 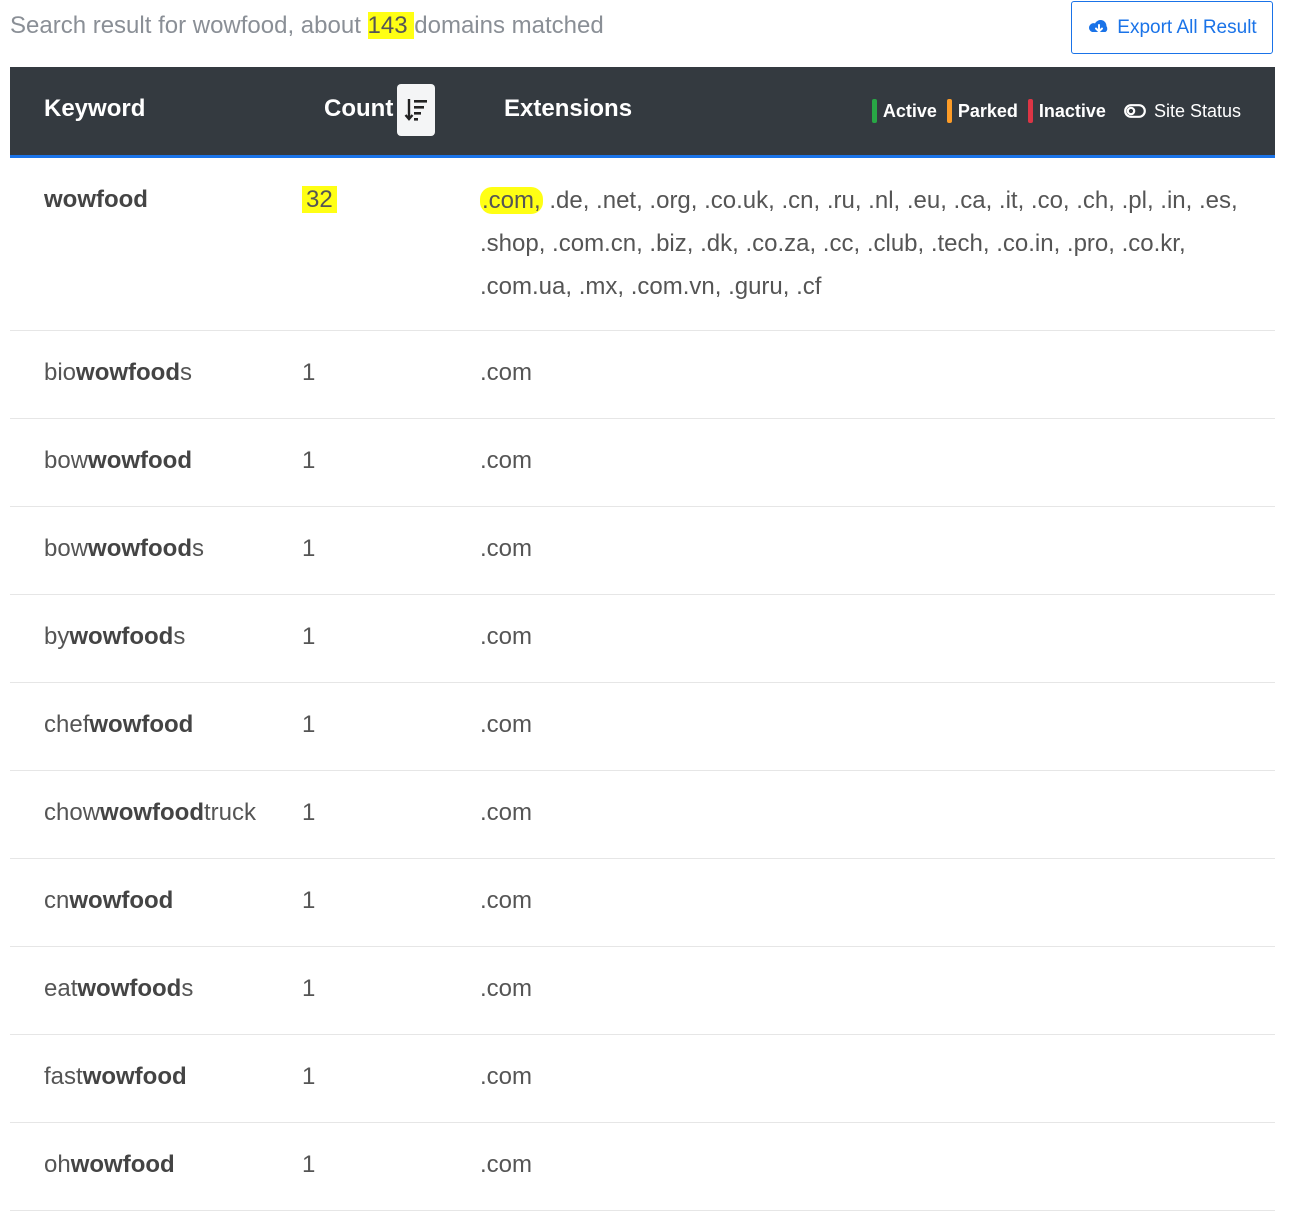 I want to click on table-row: bowwowfood 1 .com, so click(x=642, y=463).